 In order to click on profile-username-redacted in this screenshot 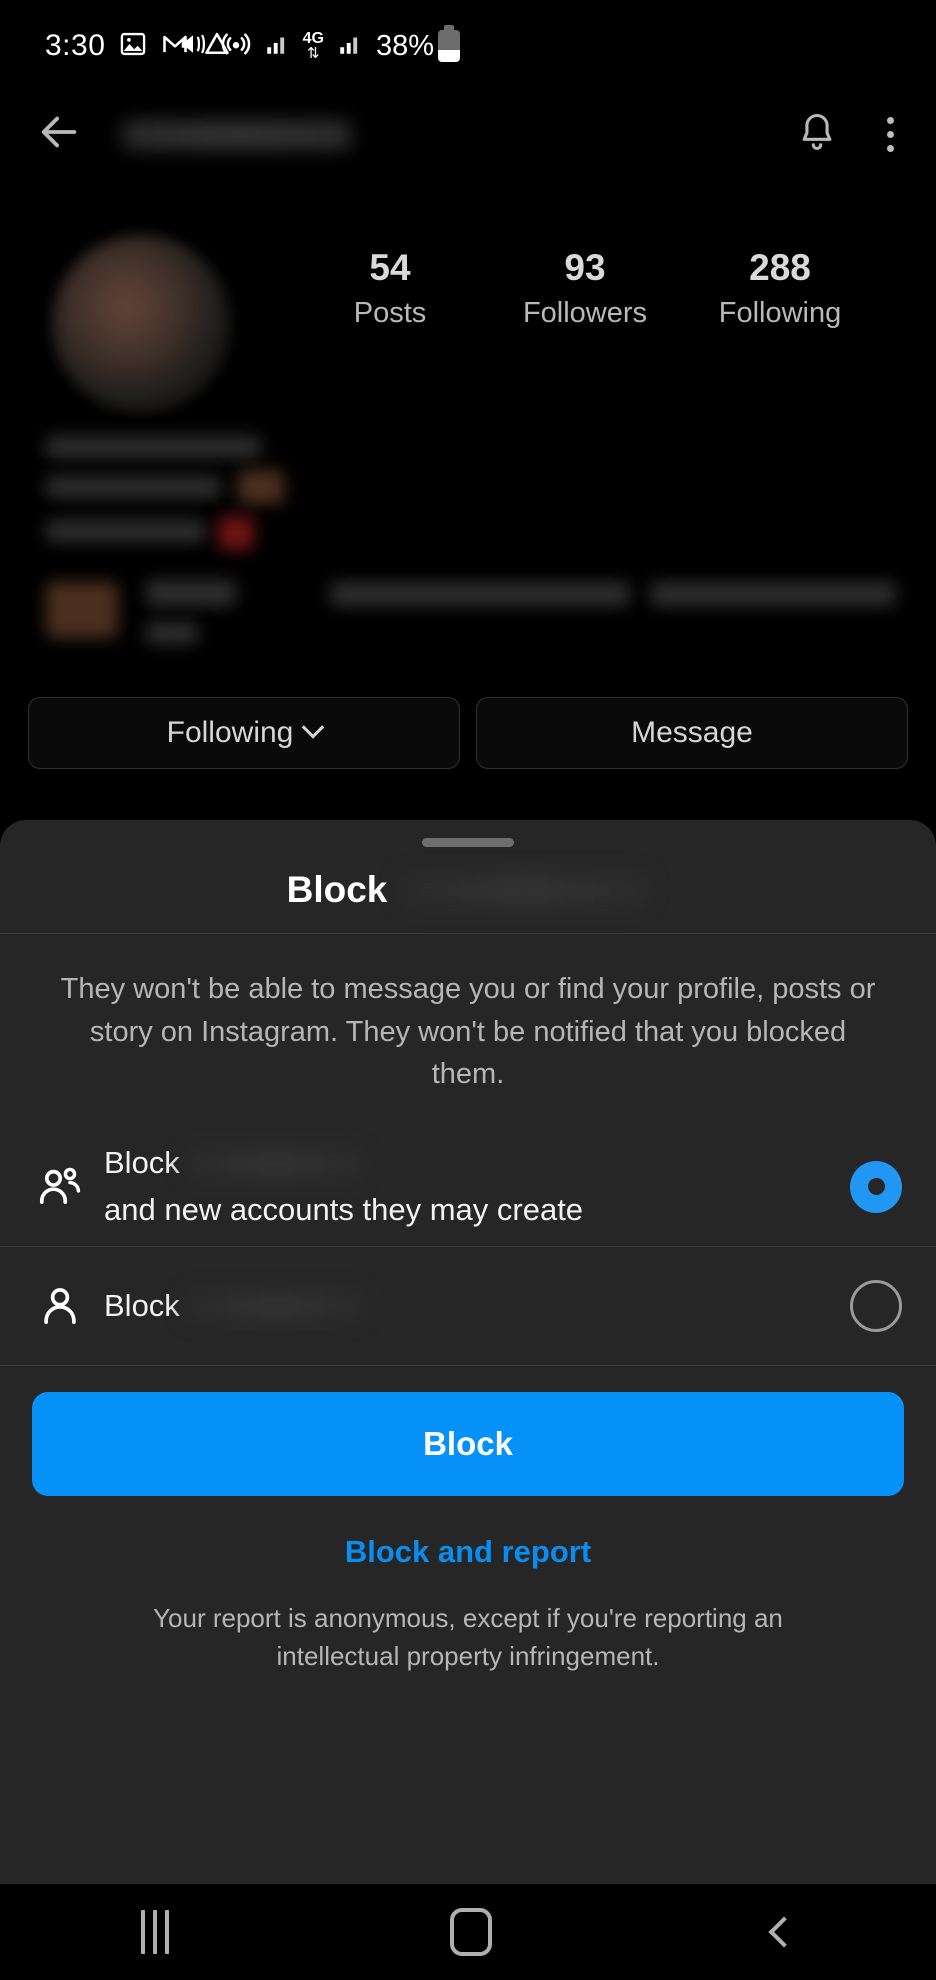, I will do `click(237, 134)`.